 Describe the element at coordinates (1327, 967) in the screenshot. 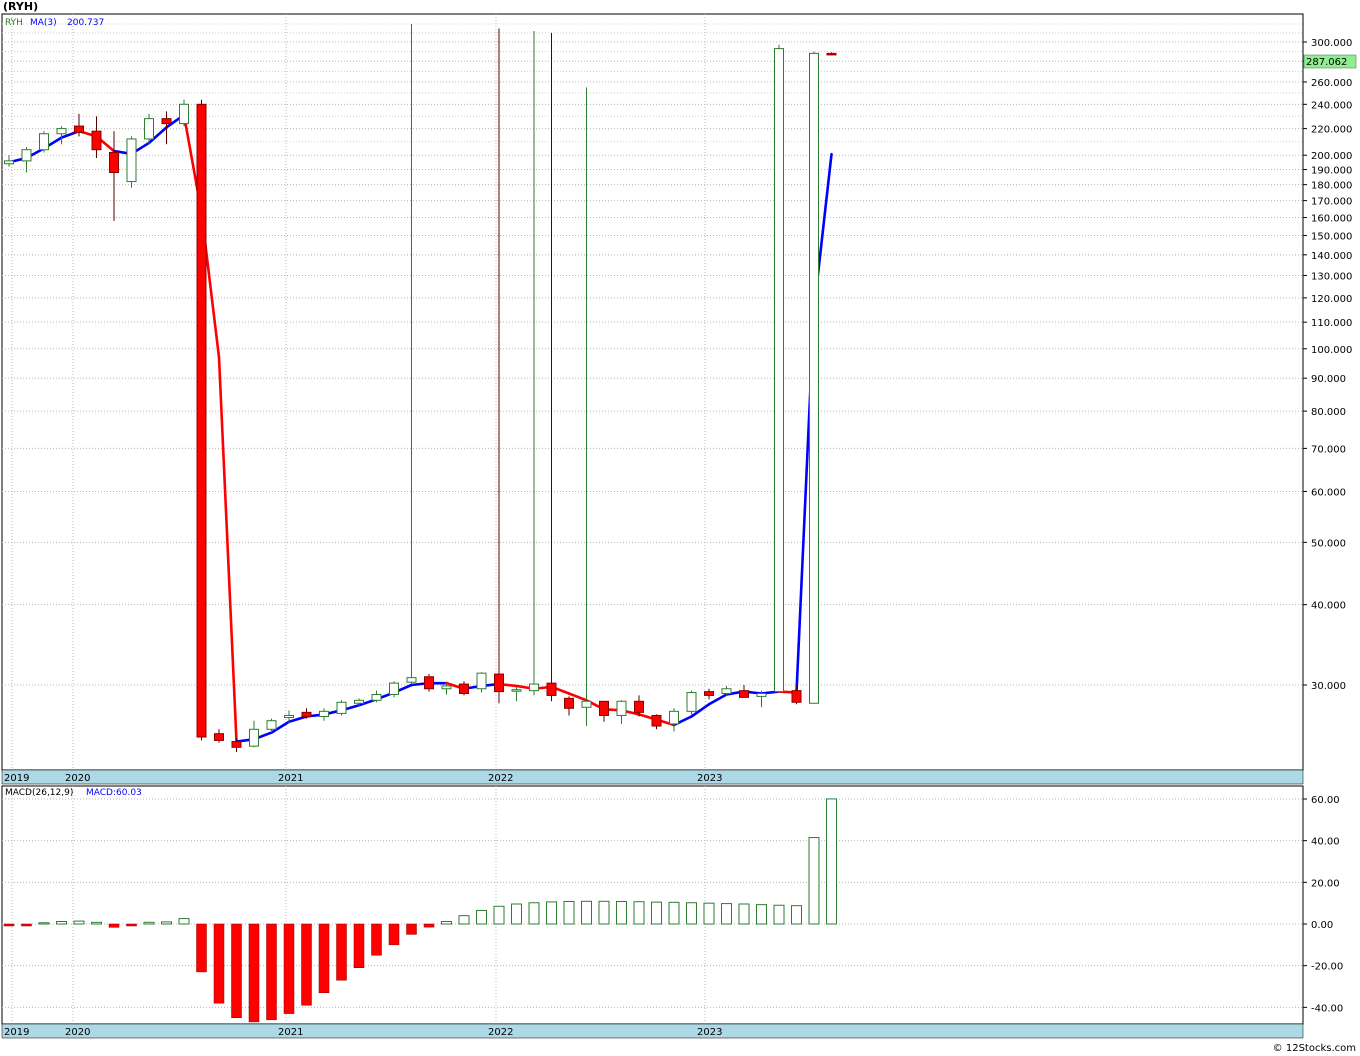

I see `macd-tick-label: -20.00` at that location.